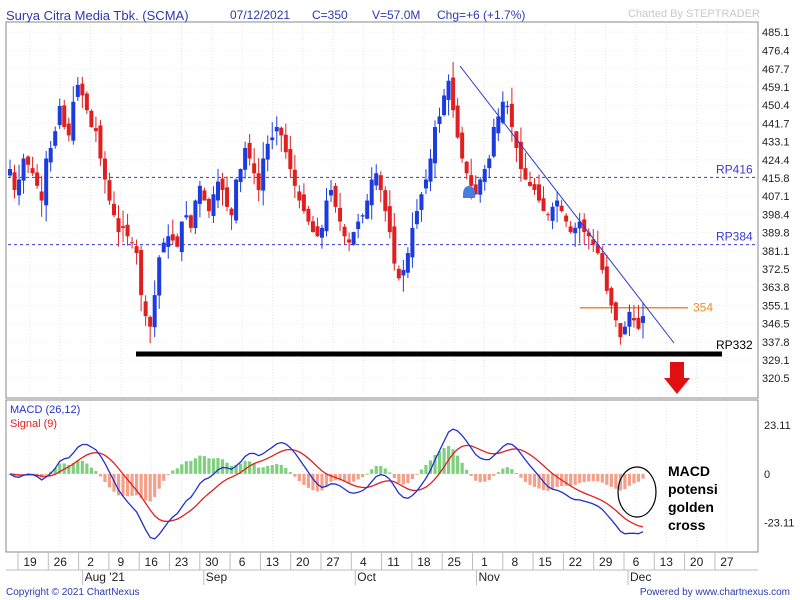 This screenshot has width=800, height=600. What do you see at coordinates (776, 324) in the screenshot?
I see `y-tick-label: 346.5` at bounding box center [776, 324].